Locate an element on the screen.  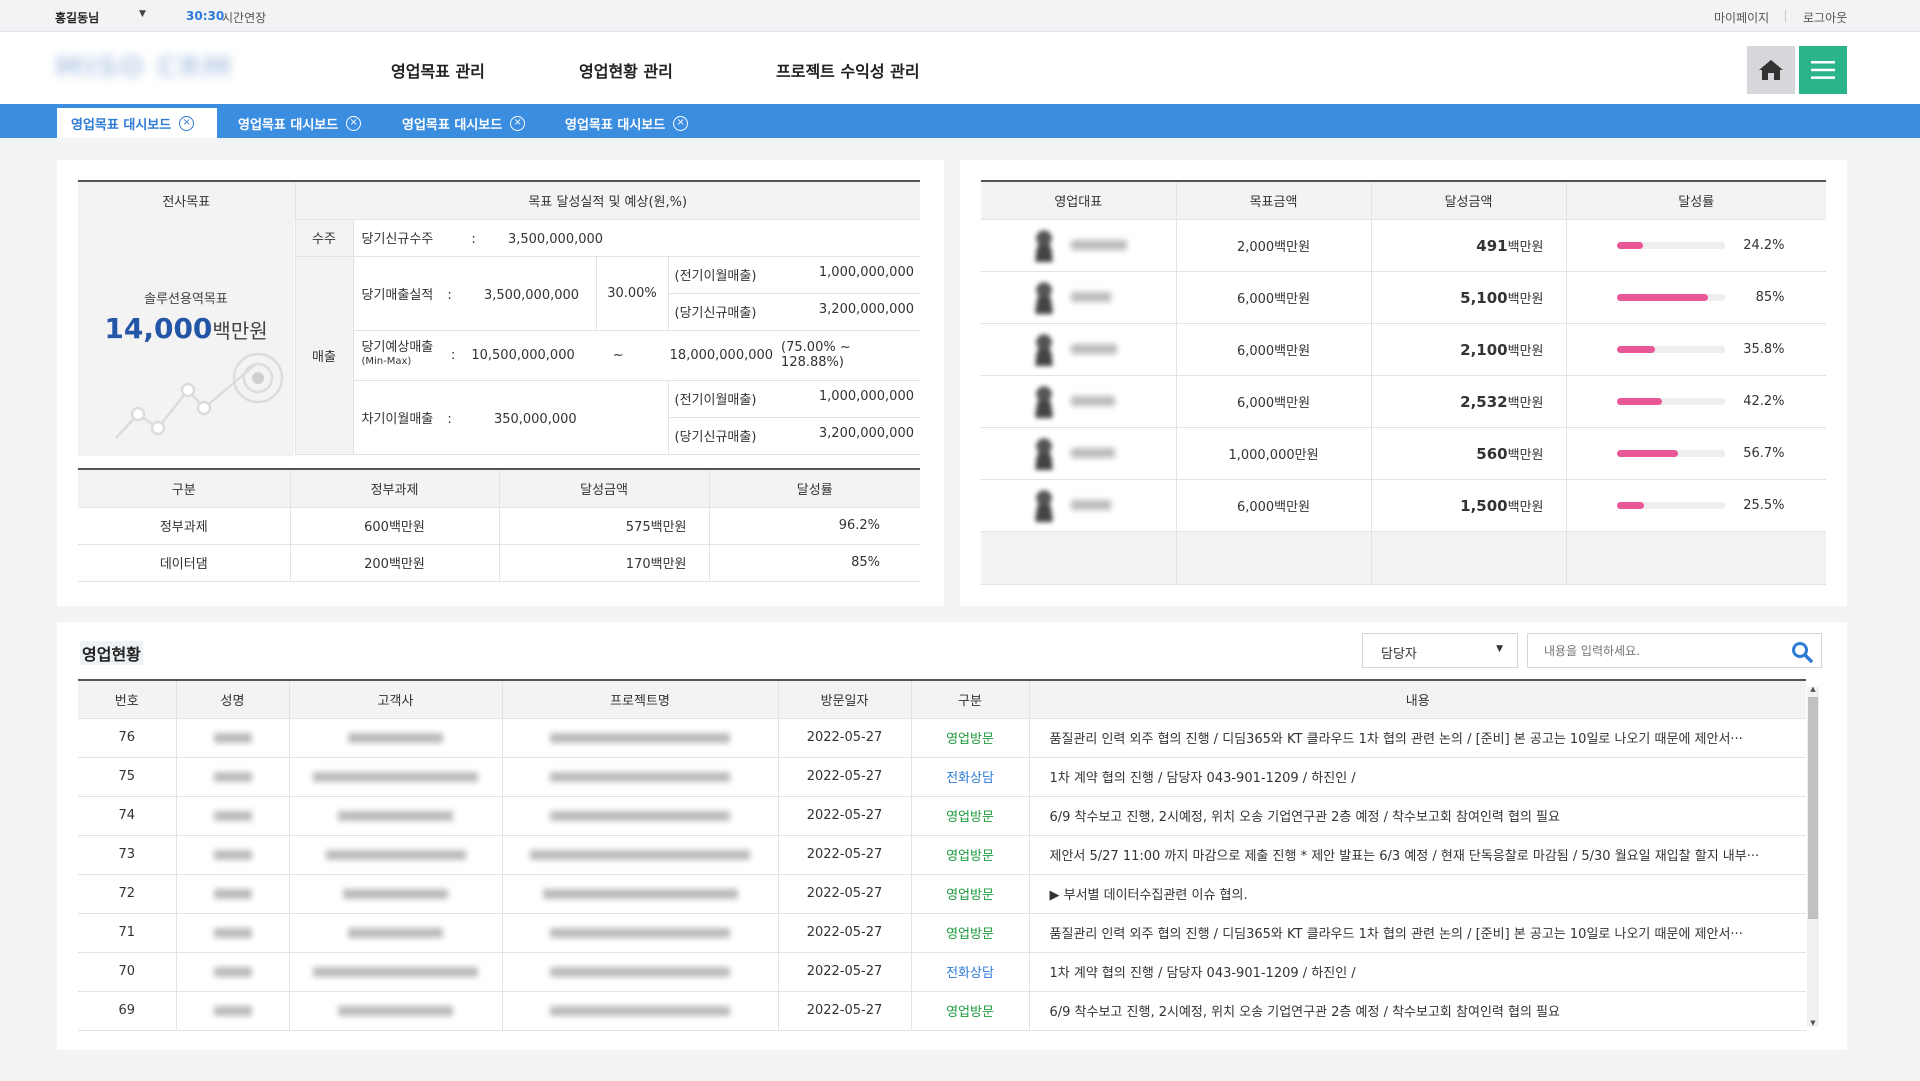
row-content: ▶ 부서별 데이터수집관련 이슈 협의. is located at coordinates (1417, 894).